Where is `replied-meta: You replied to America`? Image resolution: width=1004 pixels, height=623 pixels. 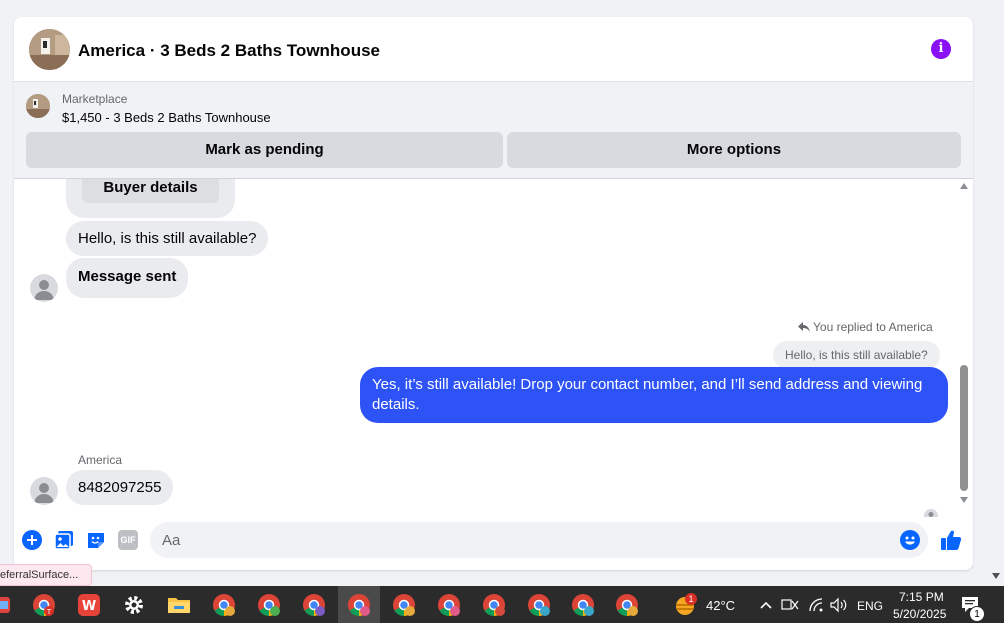
replied-meta: You replied to America is located at coordinates (865, 327).